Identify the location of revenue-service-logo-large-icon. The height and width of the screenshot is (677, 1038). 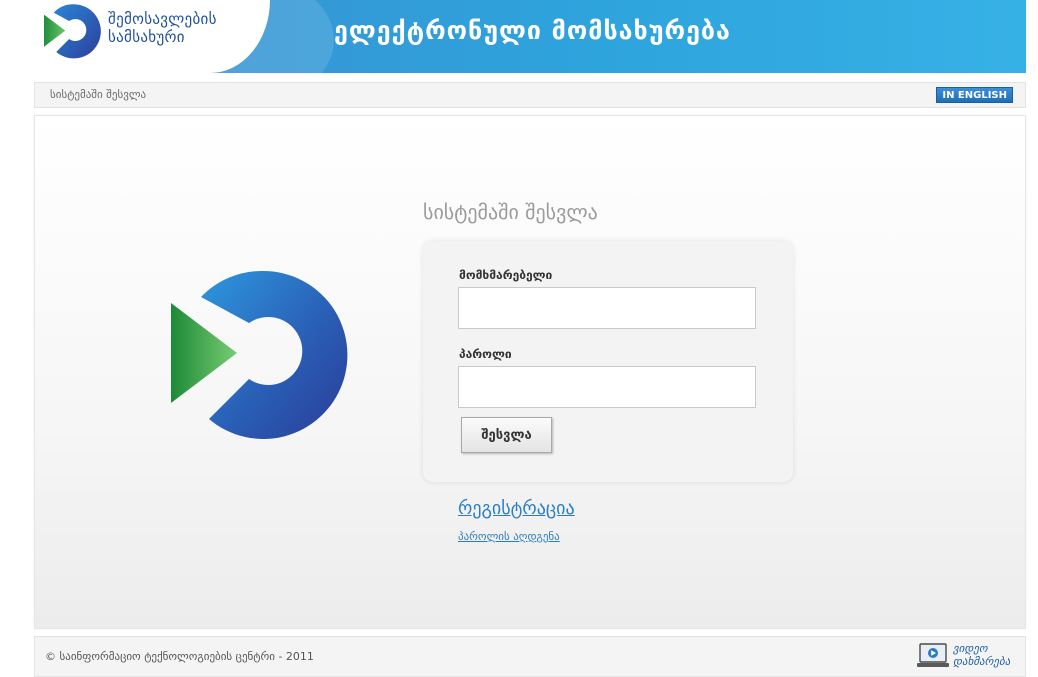
(259, 354).